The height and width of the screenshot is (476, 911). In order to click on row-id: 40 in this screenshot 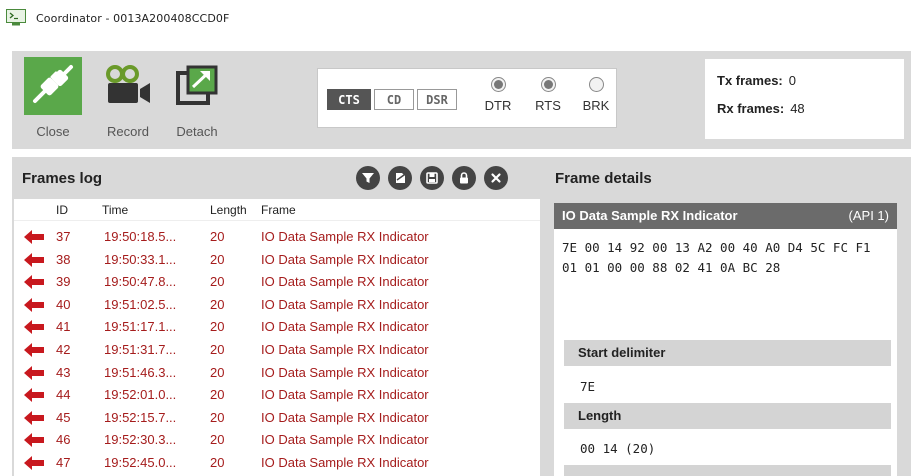, I will do `click(63, 304)`.